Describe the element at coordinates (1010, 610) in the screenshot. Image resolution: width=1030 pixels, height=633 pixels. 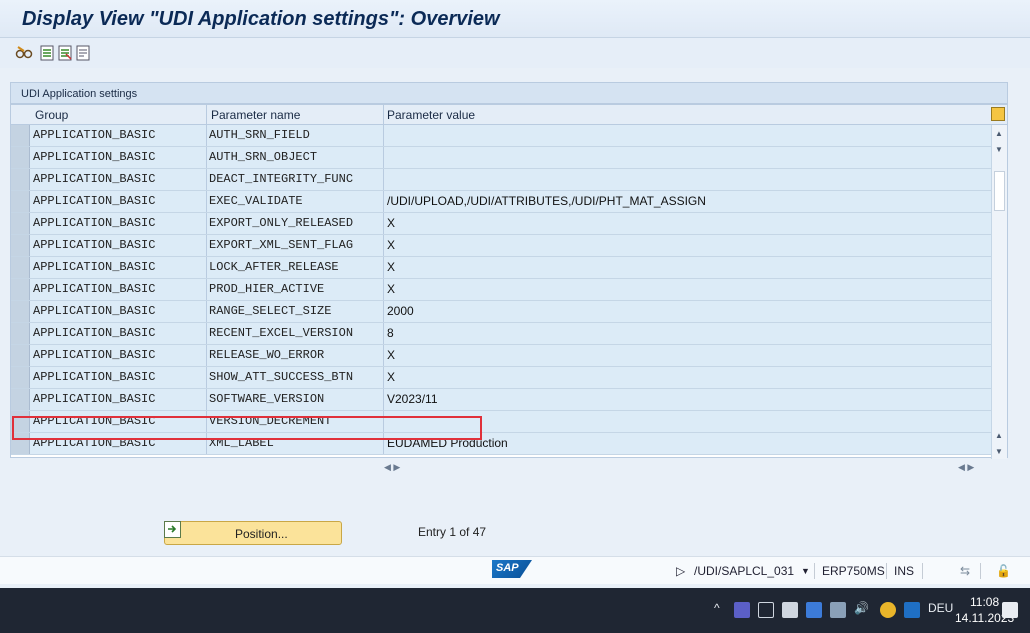
I see `notification-icon` at that location.